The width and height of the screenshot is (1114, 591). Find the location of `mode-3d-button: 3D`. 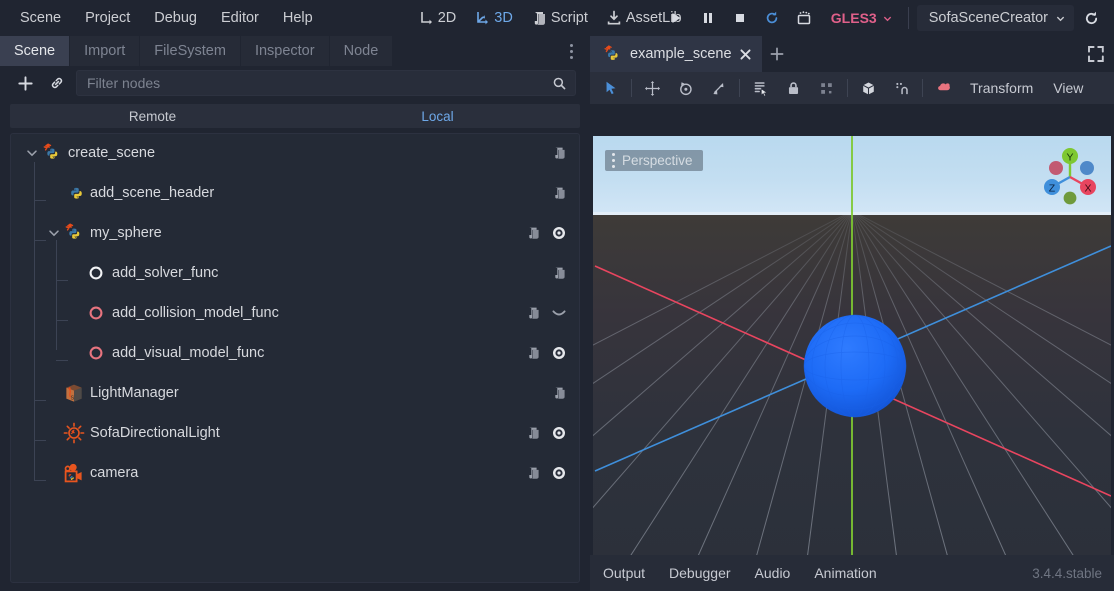

mode-3d-button: 3D is located at coordinates (493, 18).